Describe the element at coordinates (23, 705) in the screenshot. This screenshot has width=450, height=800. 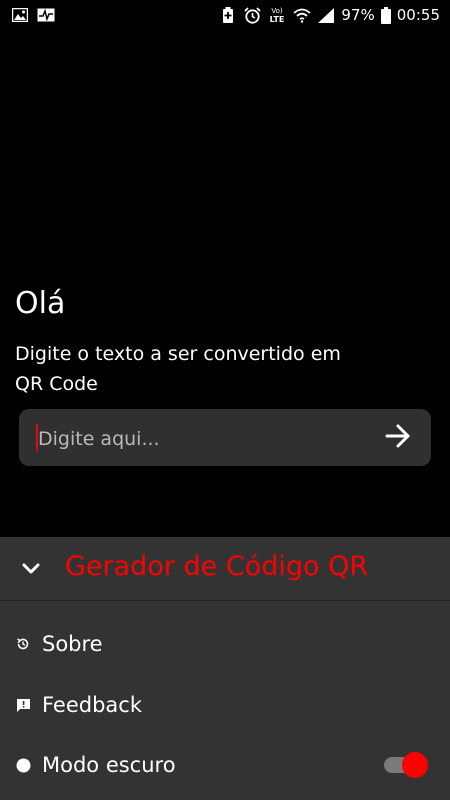
I see `feedback-icon` at that location.